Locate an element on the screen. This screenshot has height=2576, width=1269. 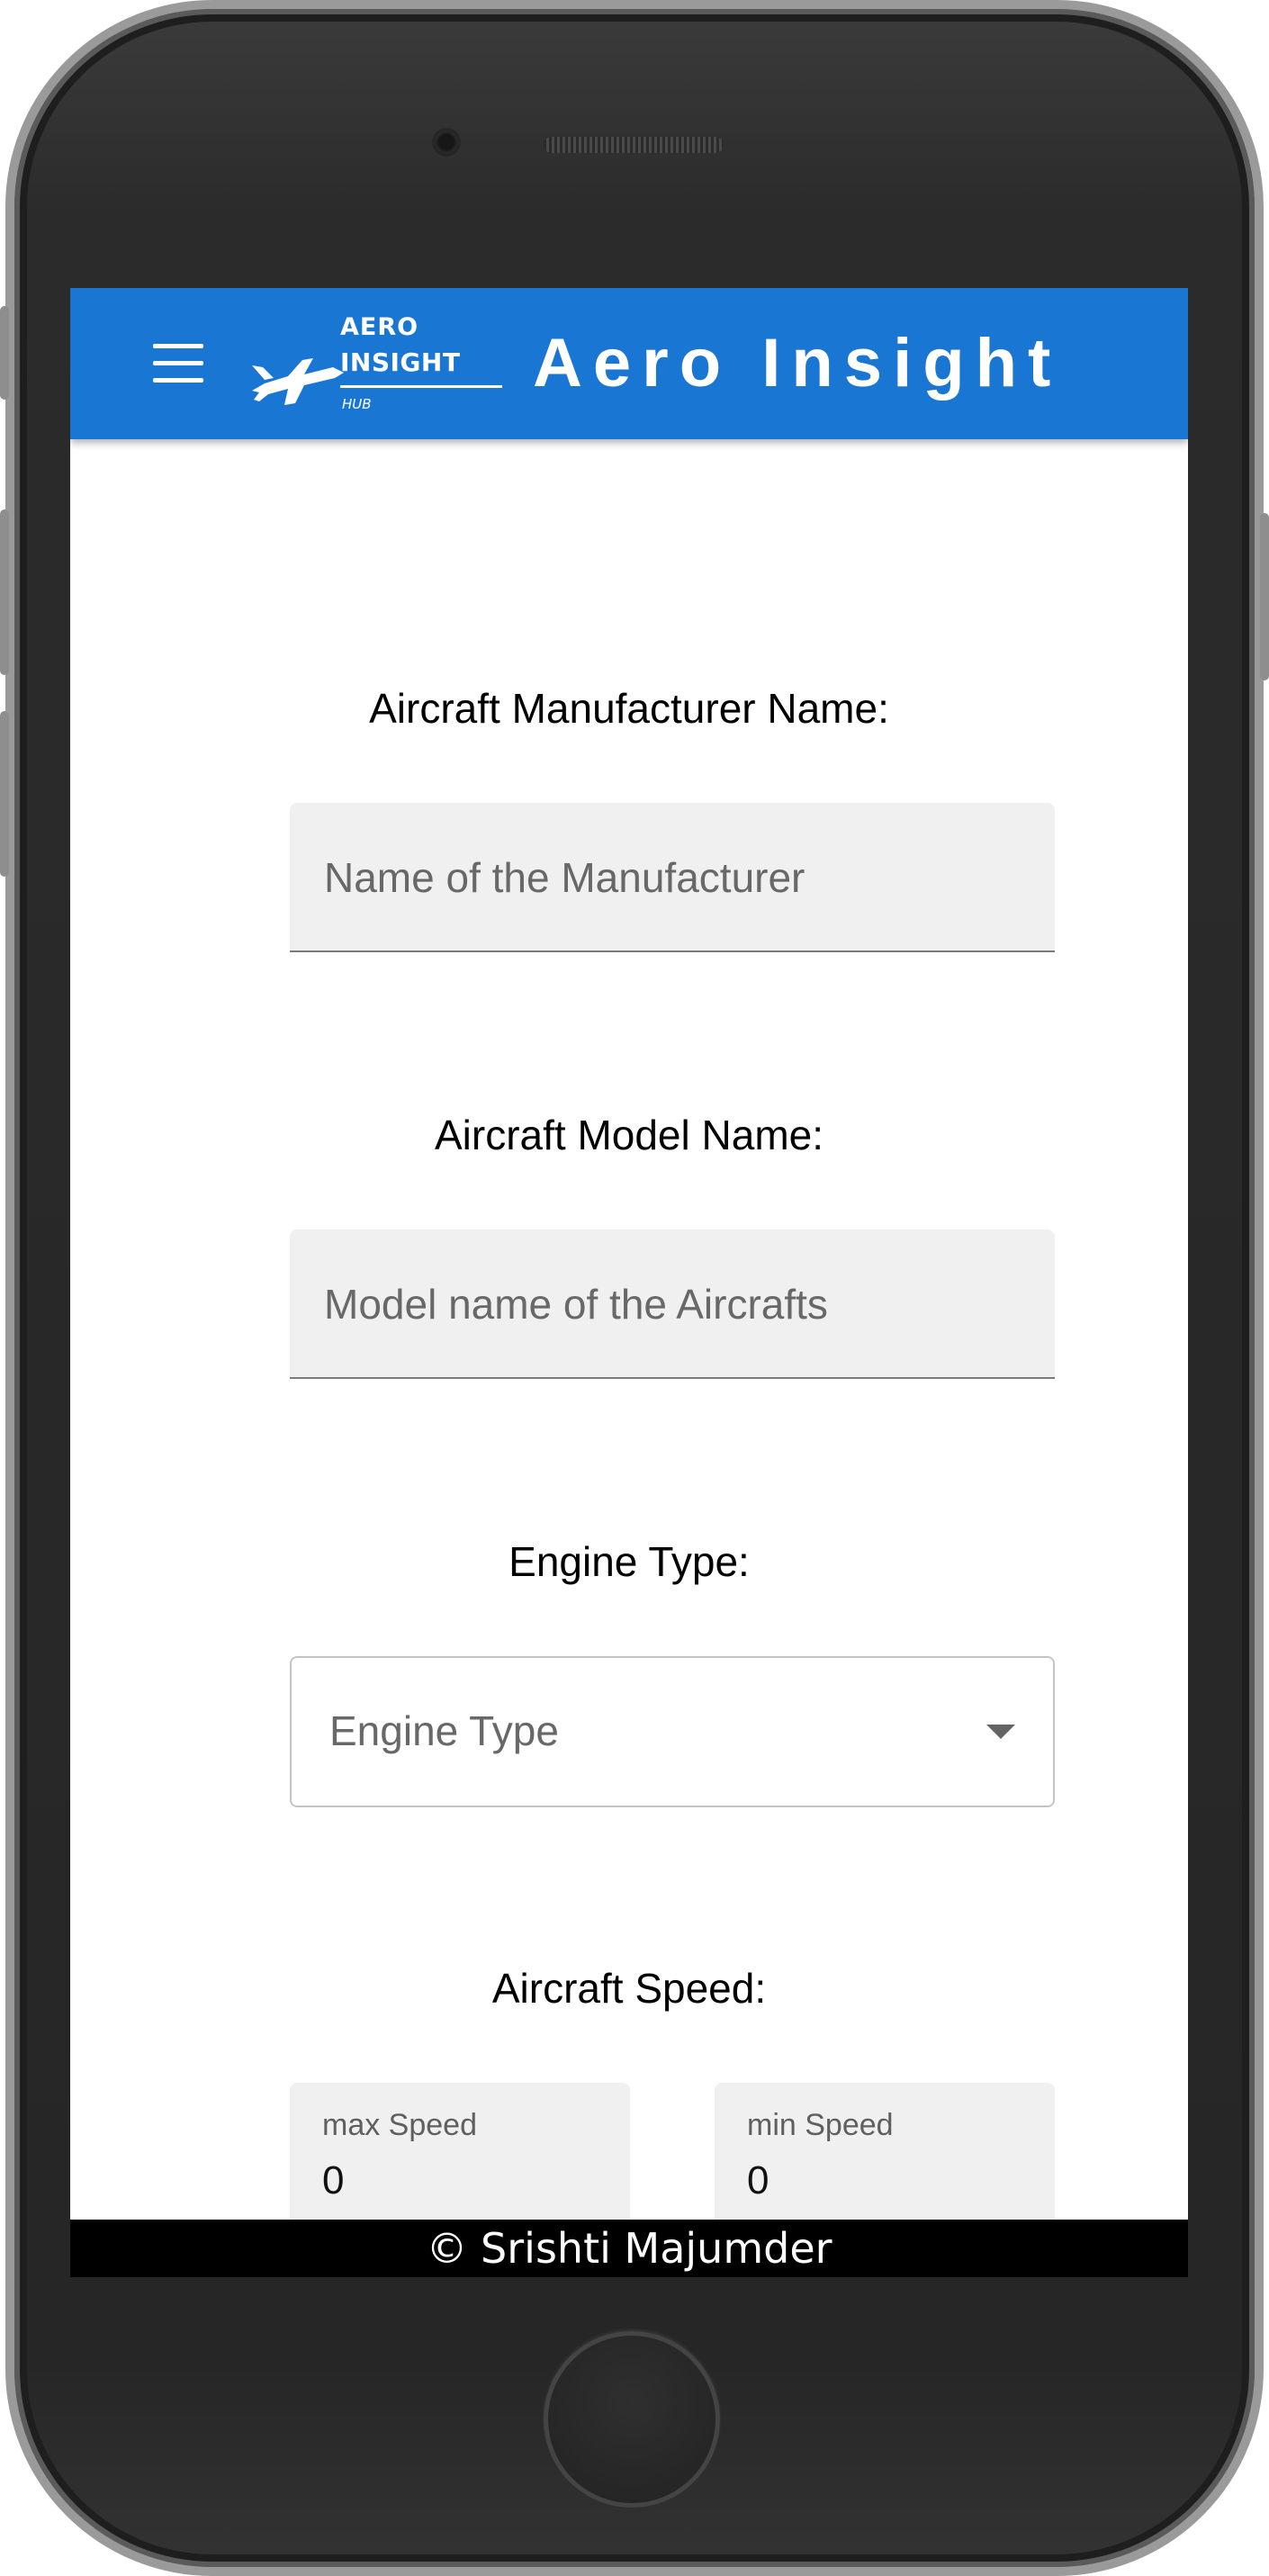
manufacturer-field is located at coordinates (673, 877).